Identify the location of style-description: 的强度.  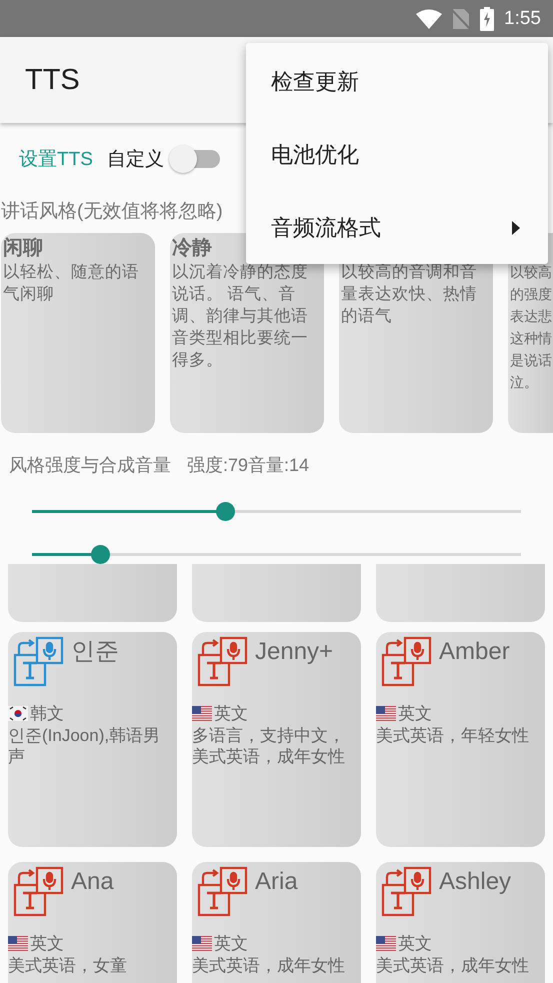
(531, 294).